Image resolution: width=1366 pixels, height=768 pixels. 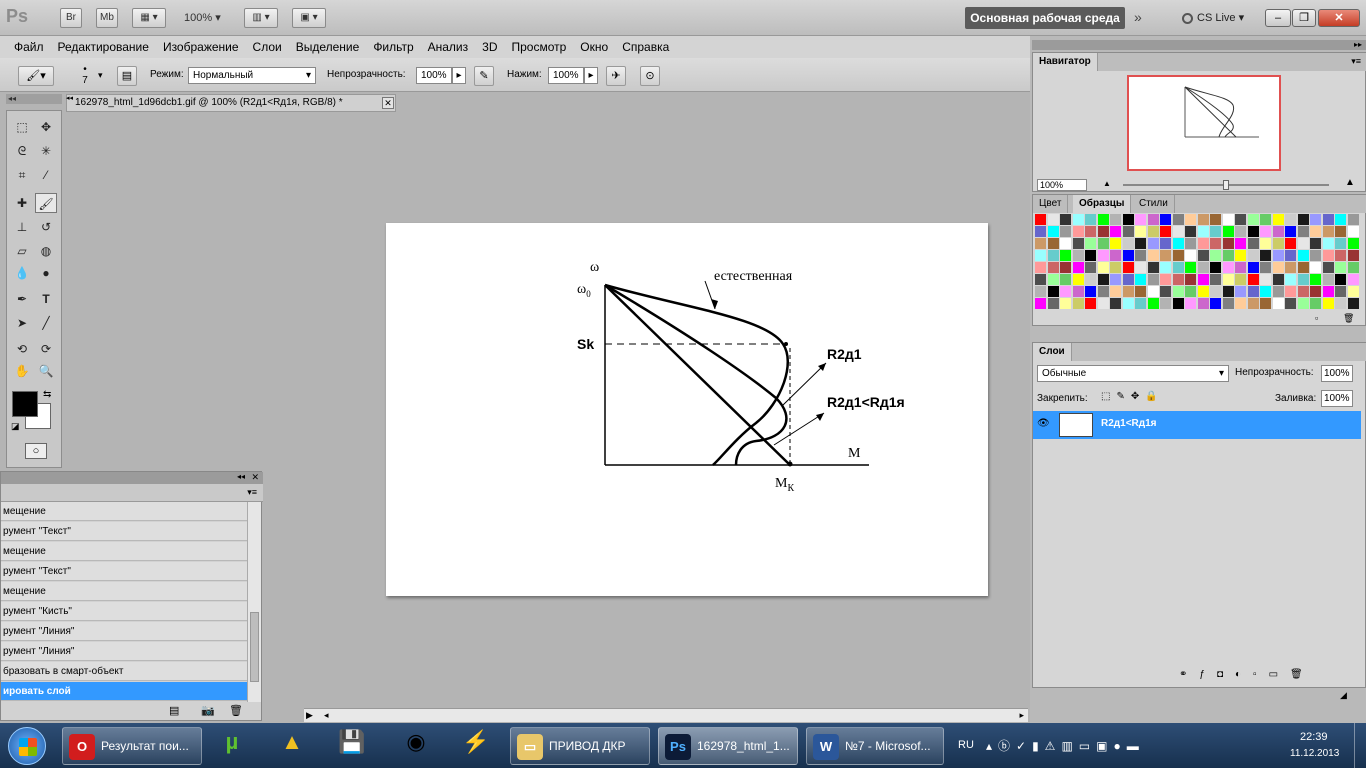 I want to click on brush-size-picker: • 7, so click(x=85, y=75).